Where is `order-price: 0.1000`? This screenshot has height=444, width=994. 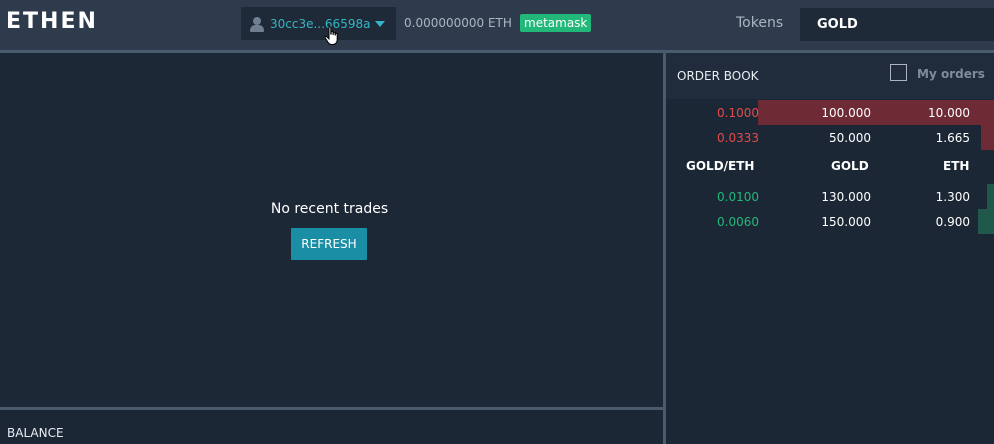
order-price: 0.1000 is located at coordinates (738, 113).